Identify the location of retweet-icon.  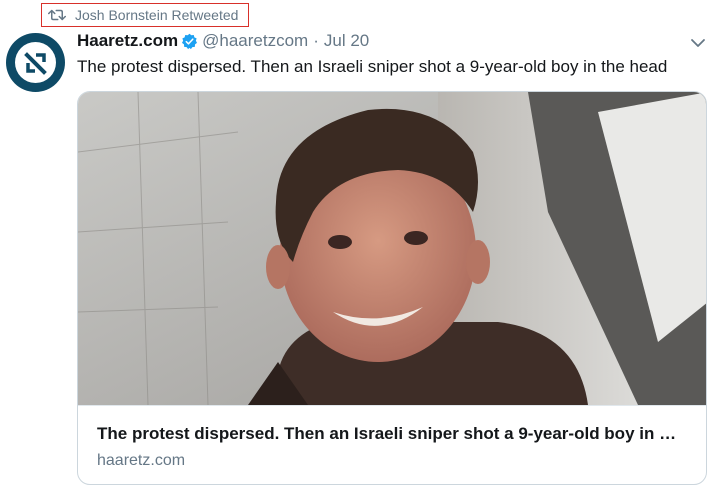
(57, 15).